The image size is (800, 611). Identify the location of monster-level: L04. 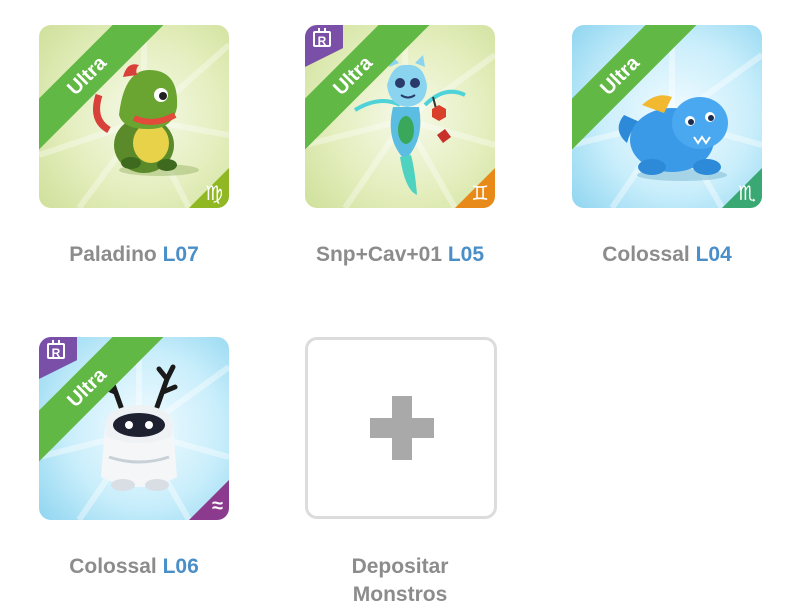
(713, 254).